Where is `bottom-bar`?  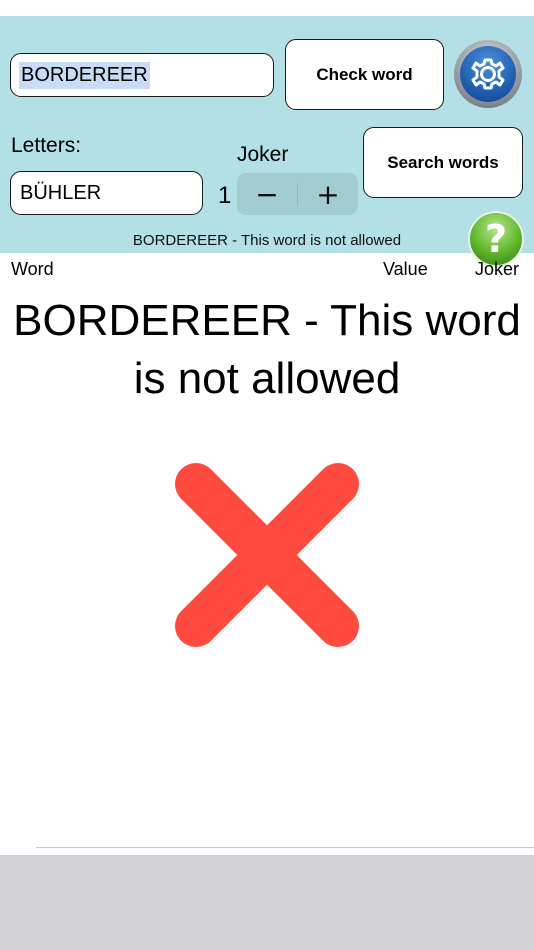
bottom-bar is located at coordinates (267, 902).